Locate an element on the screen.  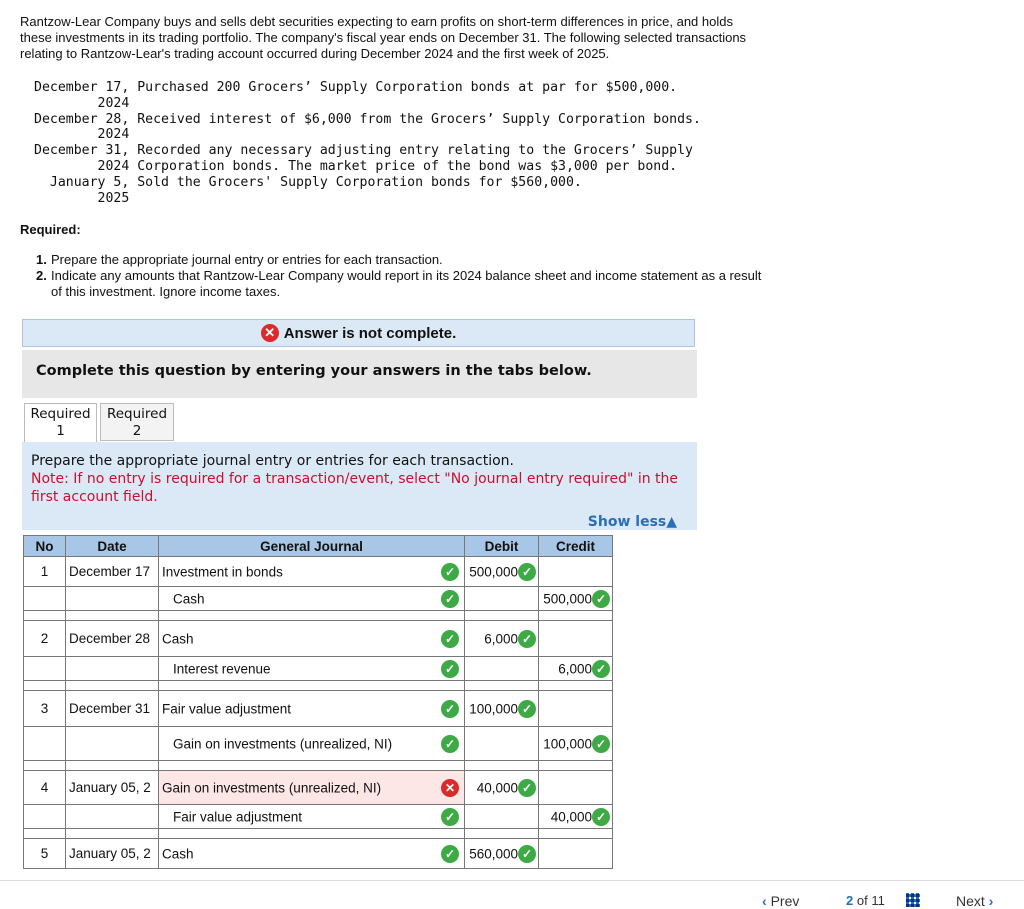
entry-number-cell: 4 is located at coordinates (44, 787).